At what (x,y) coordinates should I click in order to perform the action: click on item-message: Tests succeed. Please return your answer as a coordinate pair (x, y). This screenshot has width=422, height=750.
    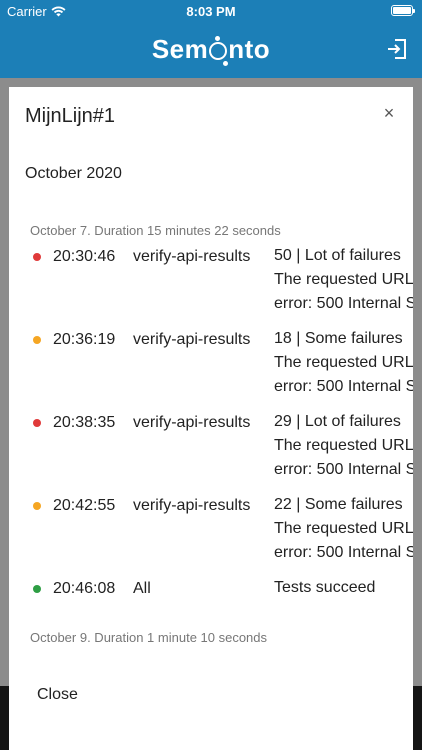
    Looking at the image, I should click on (324, 588).